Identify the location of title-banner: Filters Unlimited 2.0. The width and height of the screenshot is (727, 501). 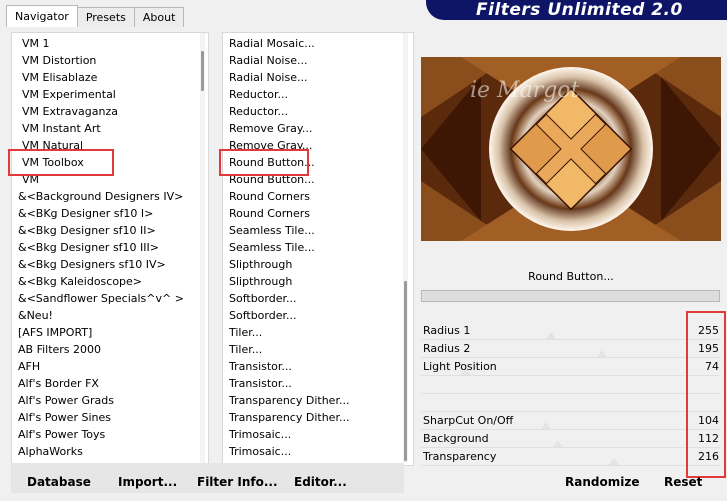
(576, 10).